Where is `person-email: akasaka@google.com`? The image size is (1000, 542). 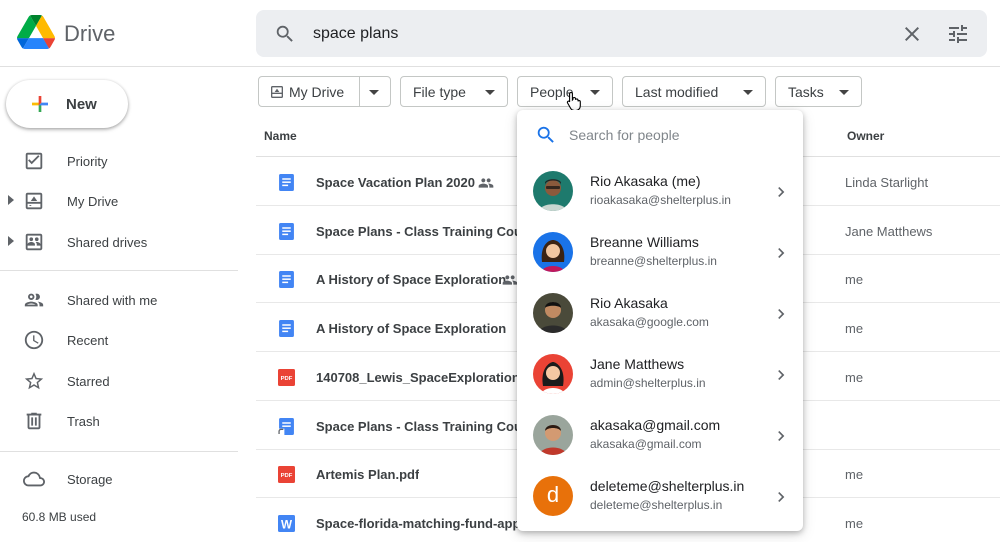 person-email: akasaka@google.com is located at coordinates (649, 322).